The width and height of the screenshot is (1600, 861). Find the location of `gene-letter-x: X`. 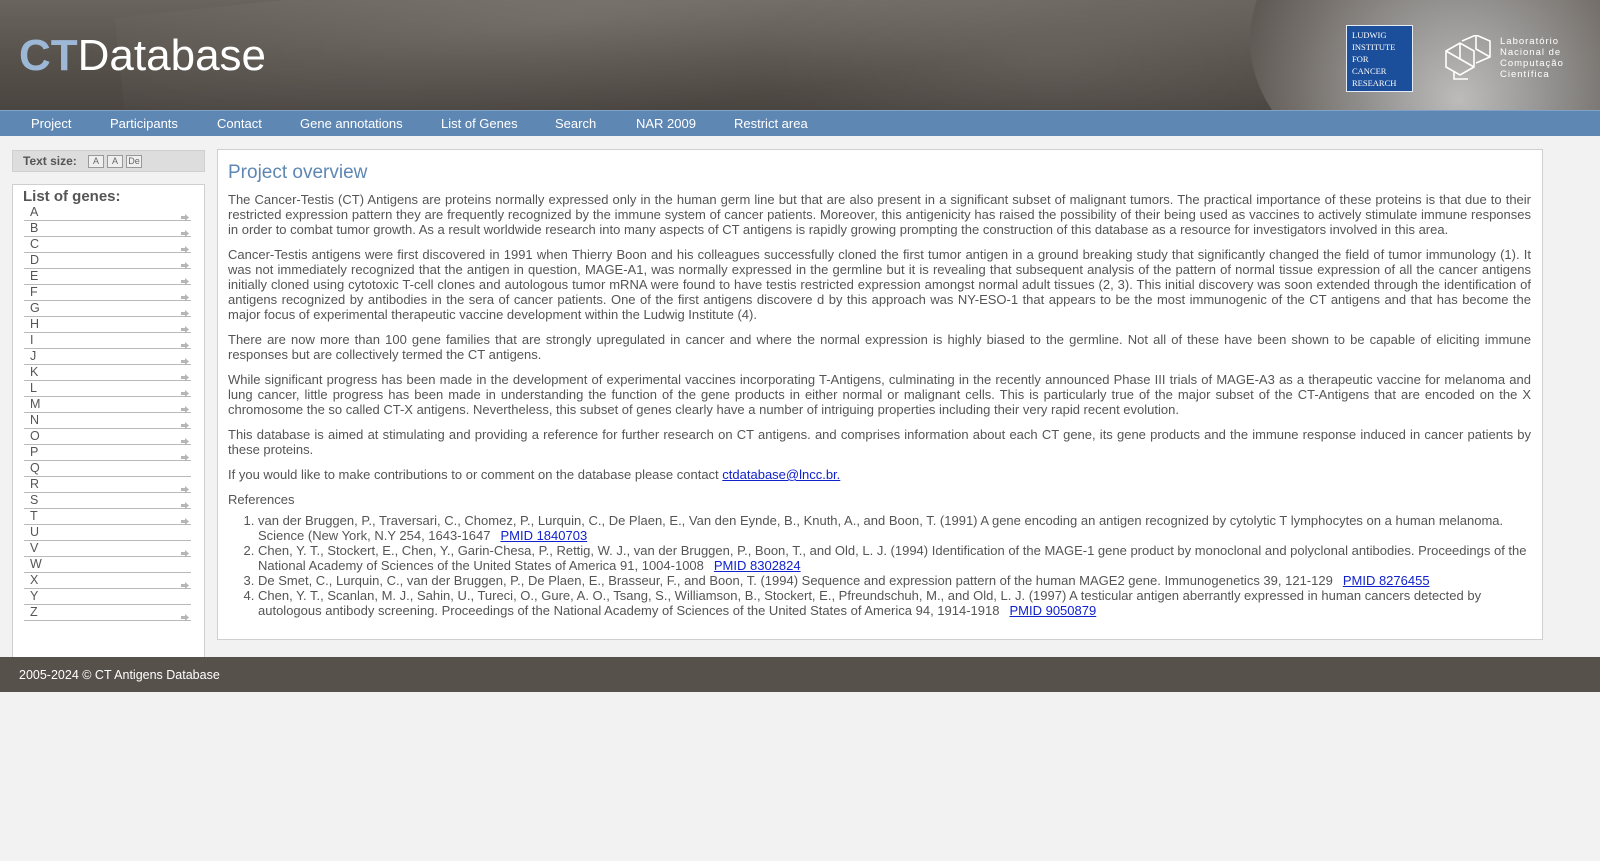

gene-letter-x: X is located at coordinates (107, 581).